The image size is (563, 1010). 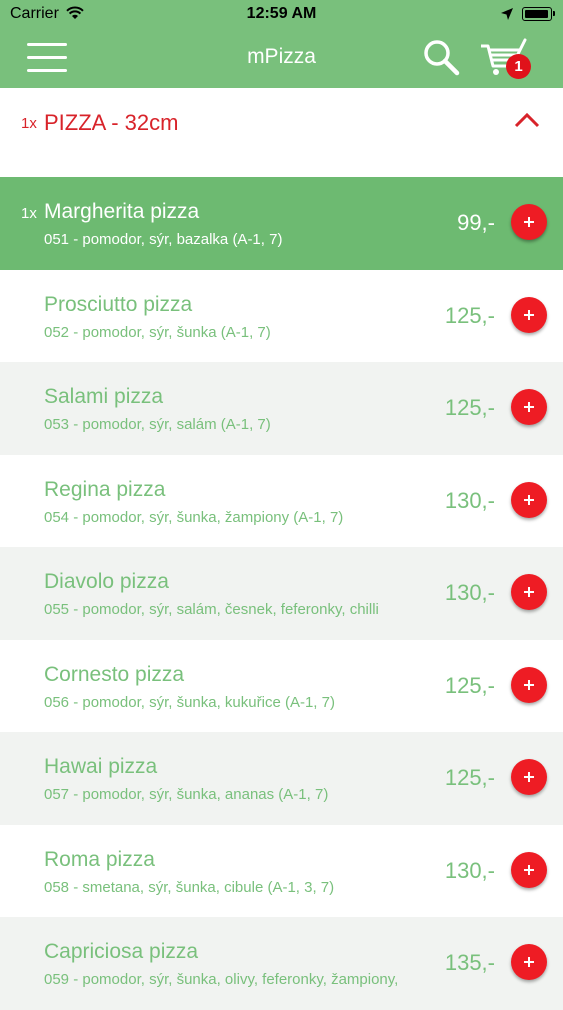 I want to click on item-price: 99,-, so click(x=476, y=222).